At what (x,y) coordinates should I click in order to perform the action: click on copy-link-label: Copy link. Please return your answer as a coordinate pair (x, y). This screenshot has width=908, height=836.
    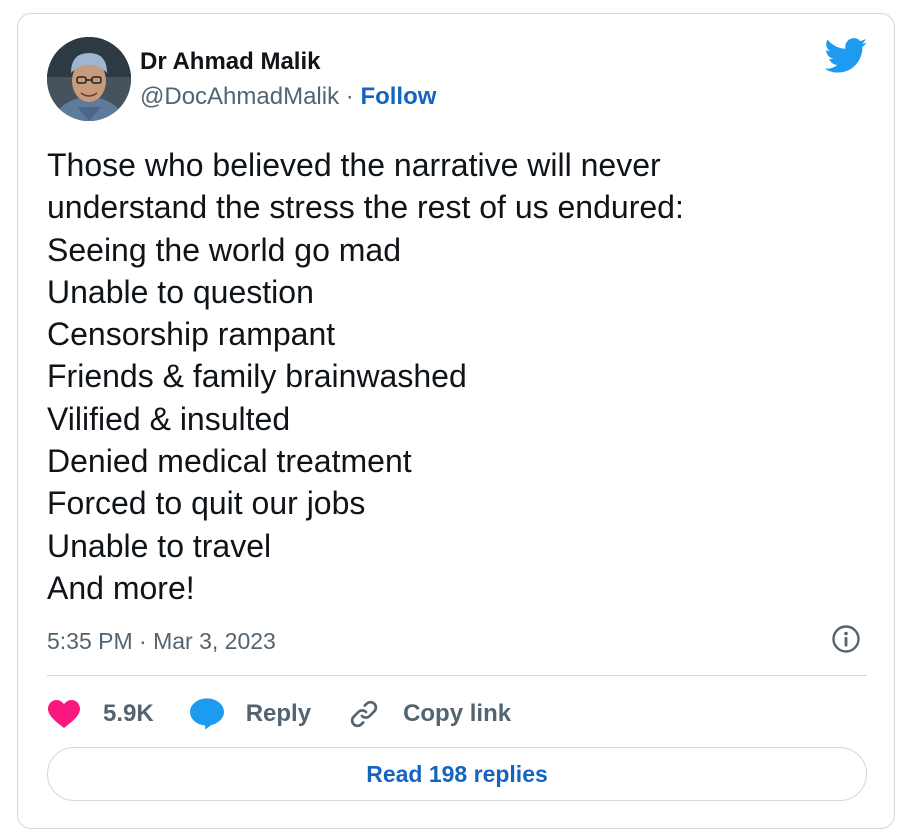
    Looking at the image, I should click on (457, 713).